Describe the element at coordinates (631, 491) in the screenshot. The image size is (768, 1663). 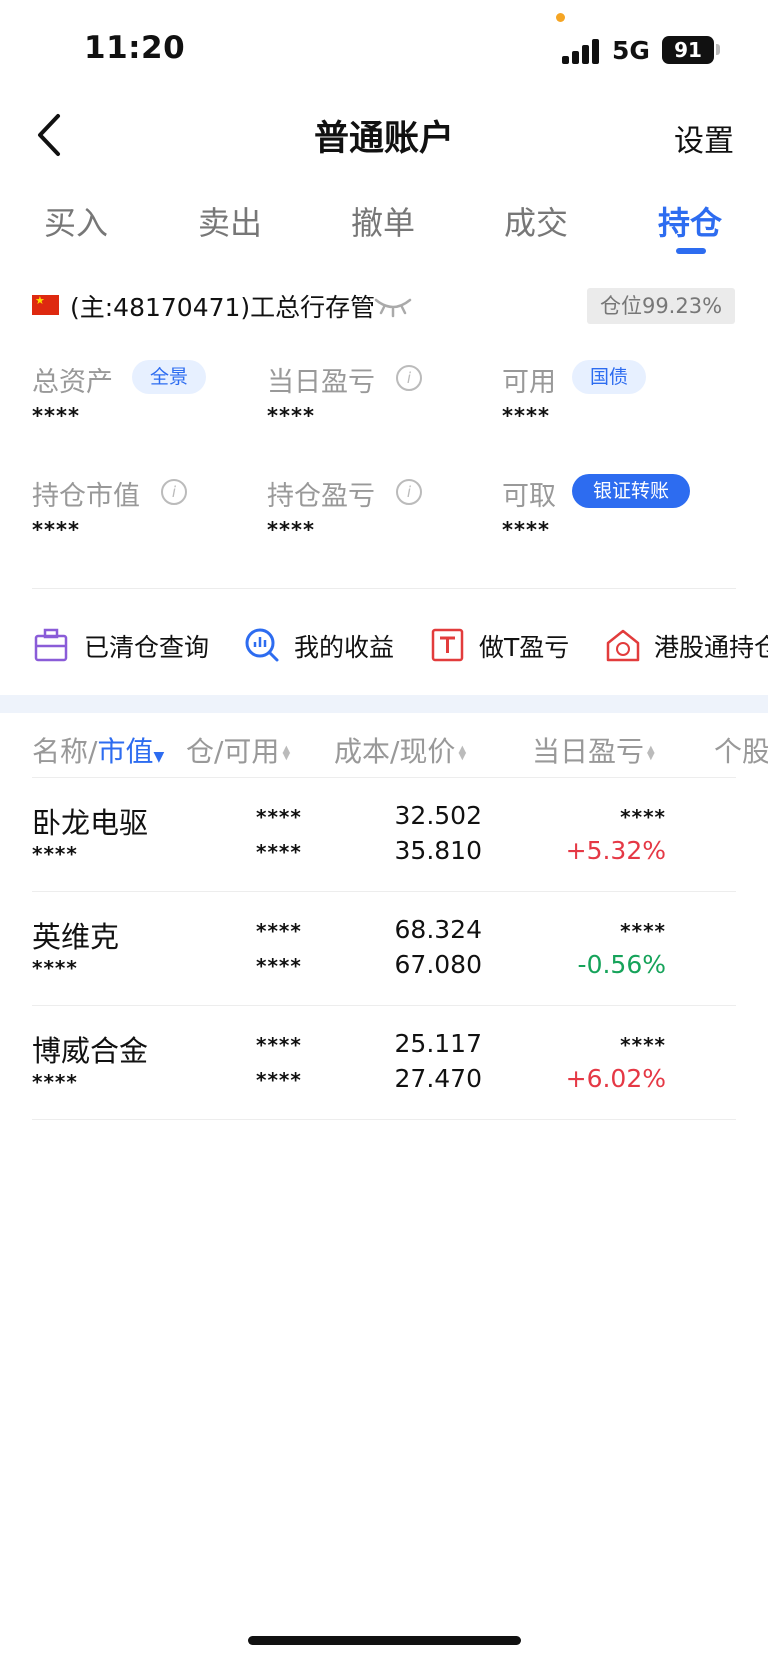
I see `bank-transfer-button: 银证转账` at that location.